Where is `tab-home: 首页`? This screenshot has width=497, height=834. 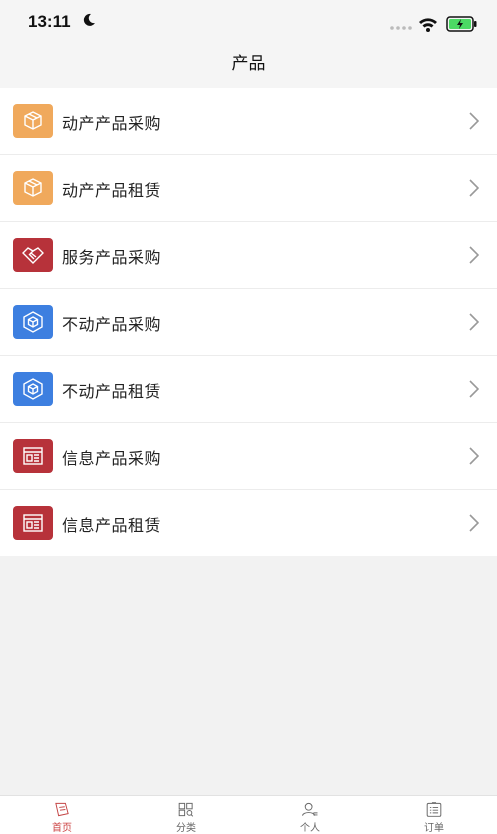
tab-home: 首页 is located at coordinates (62, 815).